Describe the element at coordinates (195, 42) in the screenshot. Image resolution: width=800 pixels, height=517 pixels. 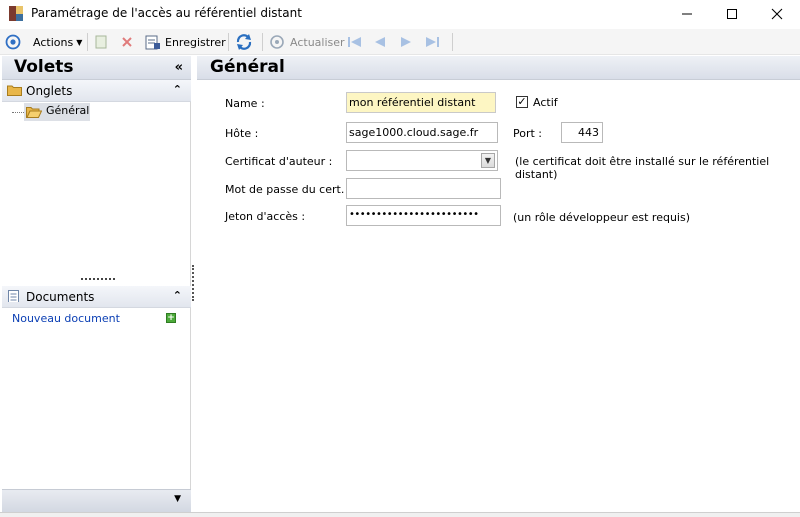
I see `save-label: Enregistrer` at that location.